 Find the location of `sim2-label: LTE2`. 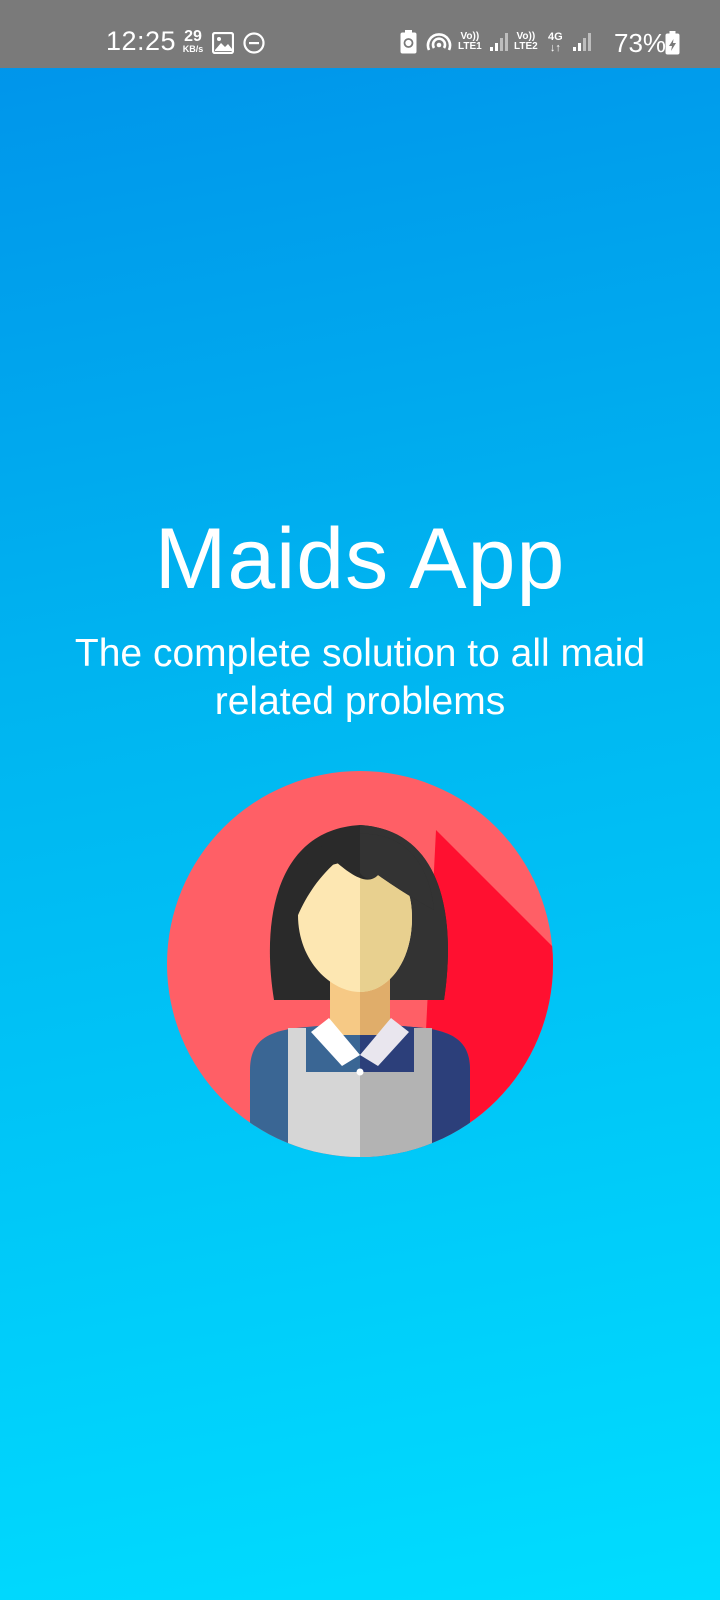

sim2-label: LTE2 is located at coordinates (526, 46).